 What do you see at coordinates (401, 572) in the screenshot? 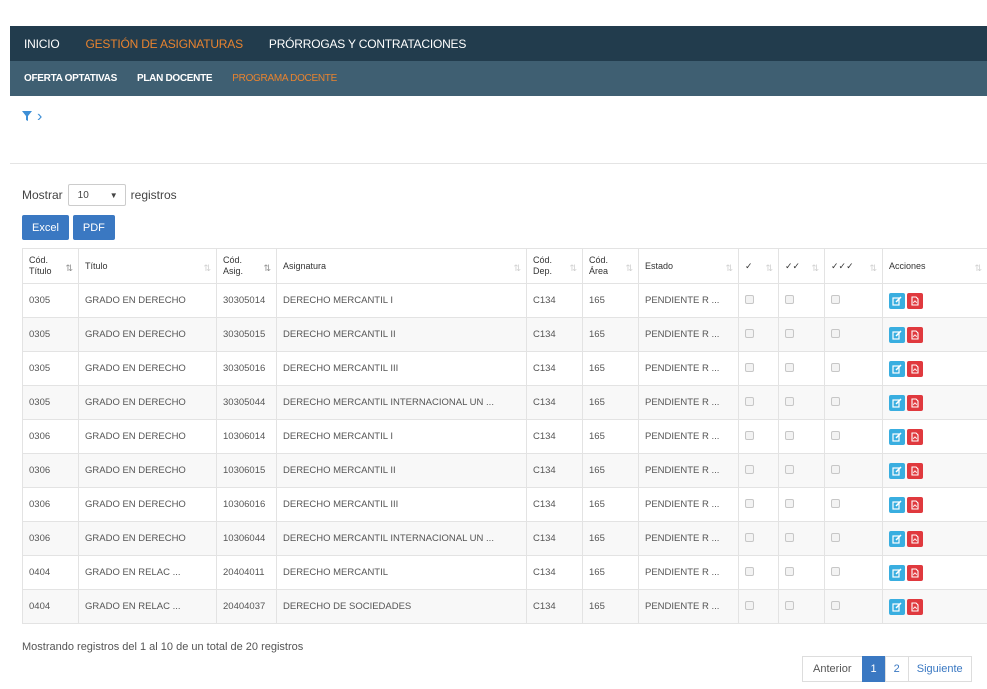
I see `table-cell: DERECHO MERCANTIL` at bounding box center [401, 572].